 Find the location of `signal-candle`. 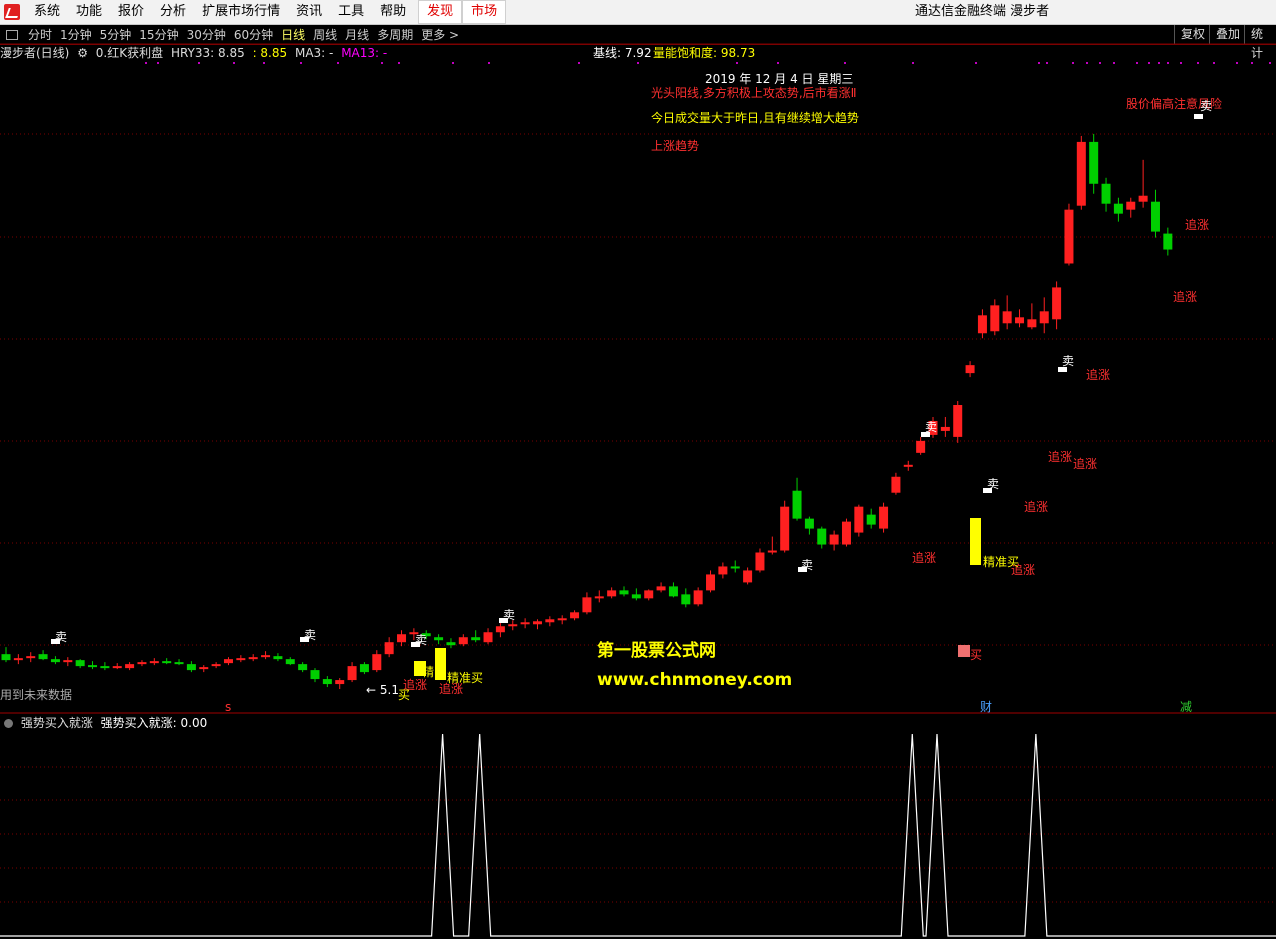

signal-candle is located at coordinates (440, 664).